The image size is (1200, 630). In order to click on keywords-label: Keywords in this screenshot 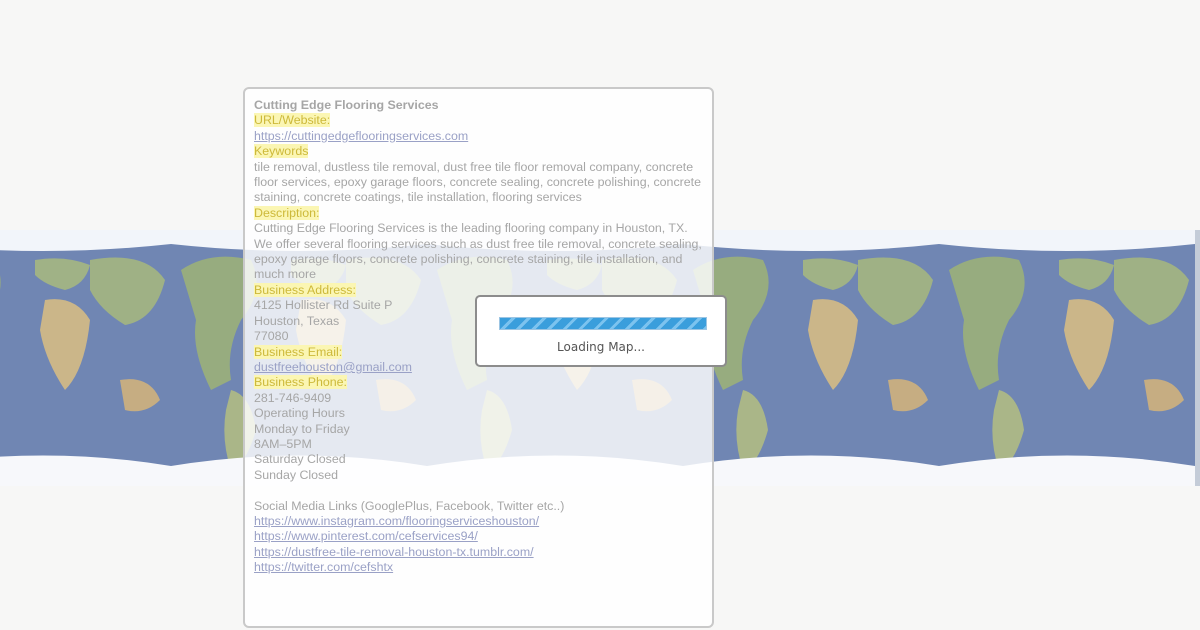, I will do `click(281, 151)`.